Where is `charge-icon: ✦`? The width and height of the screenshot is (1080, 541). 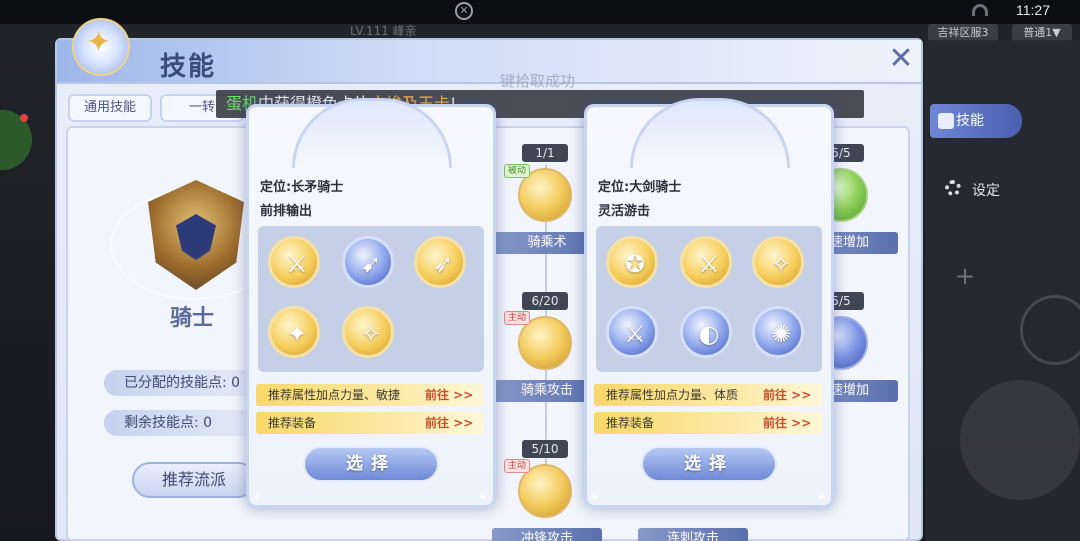 charge-icon: ✦ is located at coordinates (294, 332).